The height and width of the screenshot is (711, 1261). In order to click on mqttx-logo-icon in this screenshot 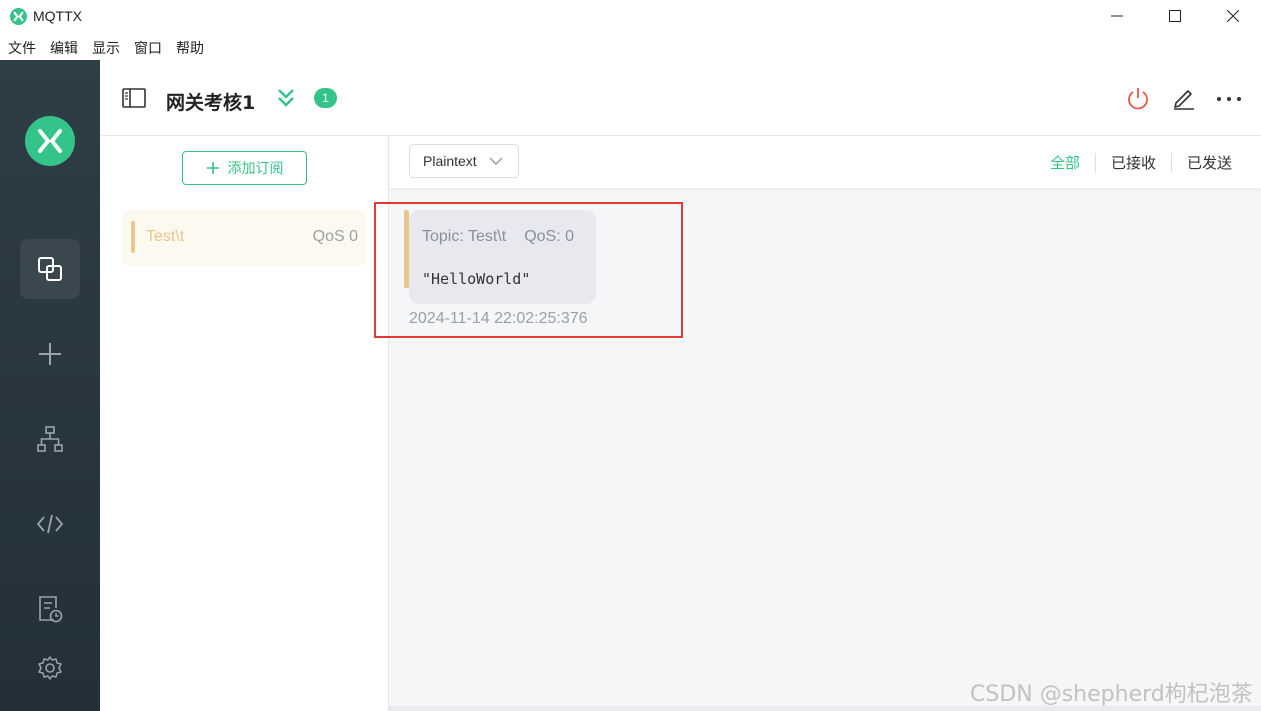, I will do `click(50, 141)`.